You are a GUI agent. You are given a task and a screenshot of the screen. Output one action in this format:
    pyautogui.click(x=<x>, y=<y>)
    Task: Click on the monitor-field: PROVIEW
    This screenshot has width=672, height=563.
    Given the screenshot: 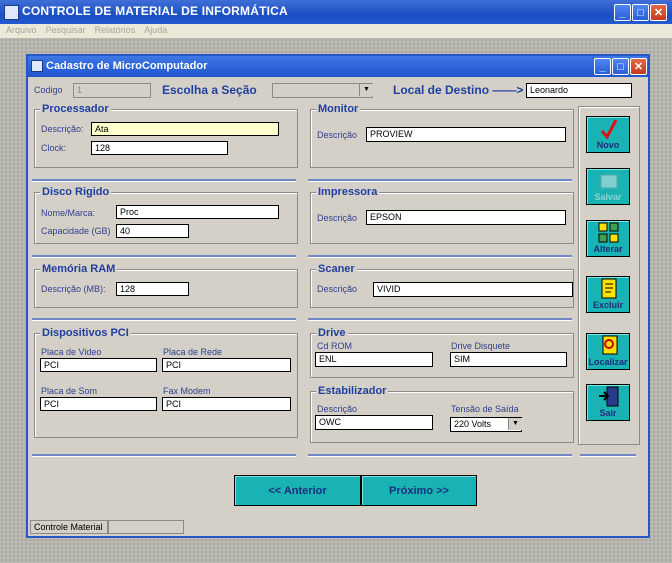 What is the action you would take?
    pyautogui.click(x=466, y=134)
    